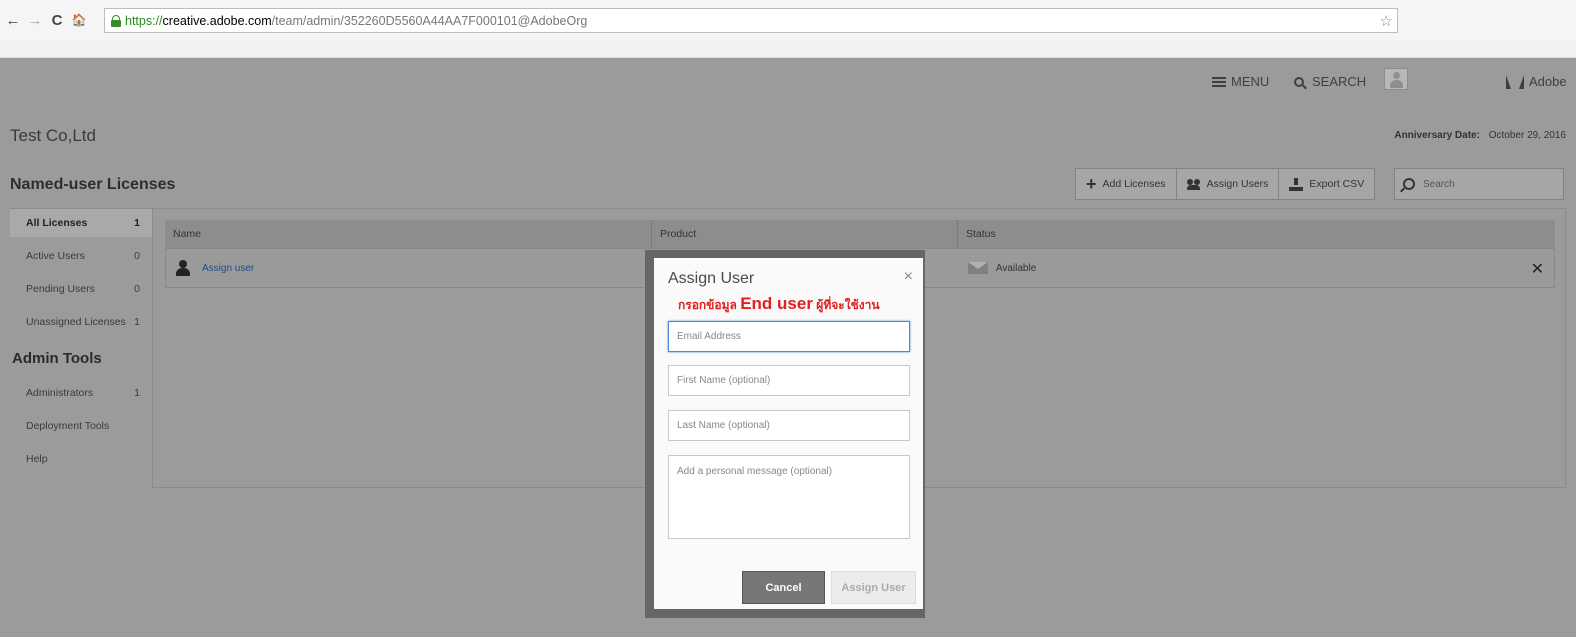 The width and height of the screenshot is (1576, 637). What do you see at coordinates (1337, 184) in the screenshot?
I see `export-csv-label: Export CSV` at bounding box center [1337, 184].